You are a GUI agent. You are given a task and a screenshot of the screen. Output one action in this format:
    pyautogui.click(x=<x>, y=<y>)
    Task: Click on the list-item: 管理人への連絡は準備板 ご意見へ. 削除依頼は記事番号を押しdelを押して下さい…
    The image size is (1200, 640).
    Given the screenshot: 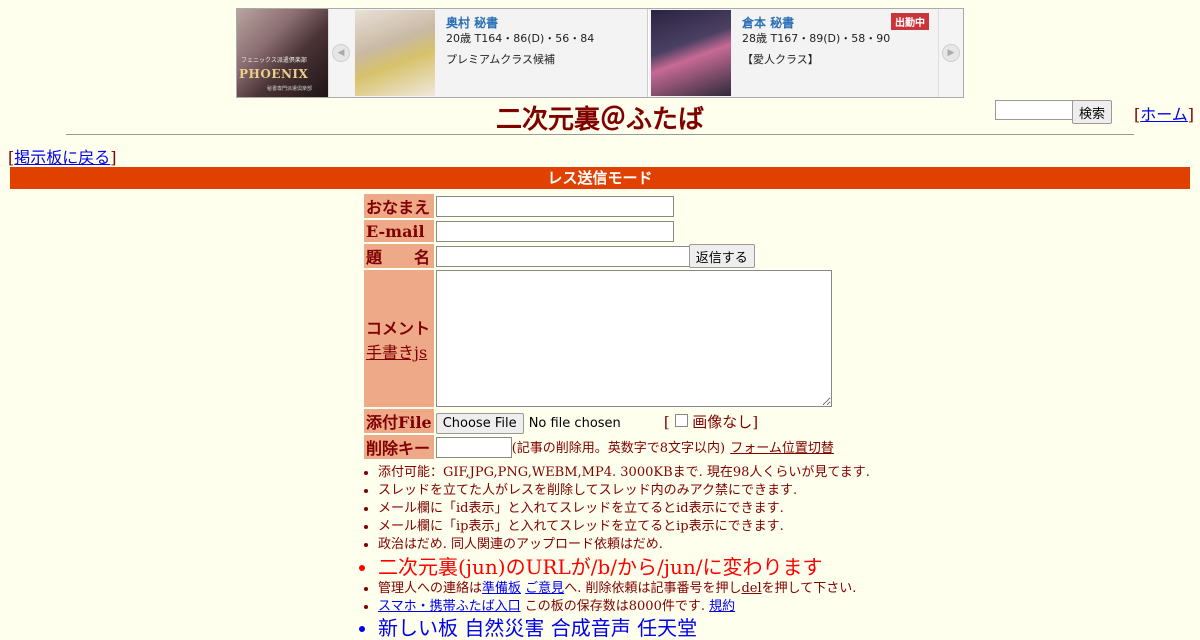 What is the action you would take?
    pyautogui.click(x=728, y=589)
    